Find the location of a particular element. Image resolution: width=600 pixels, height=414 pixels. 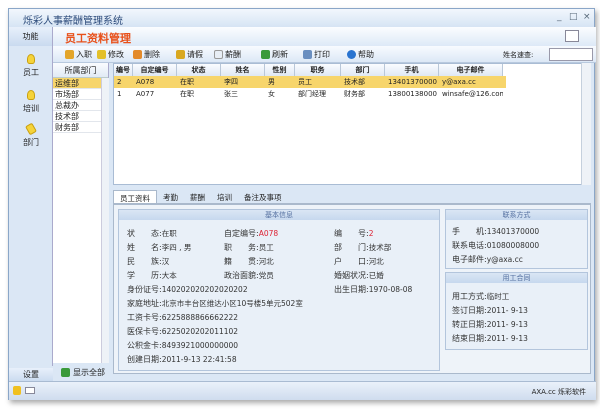

table-cell: A077 is located at coordinates (145, 94).